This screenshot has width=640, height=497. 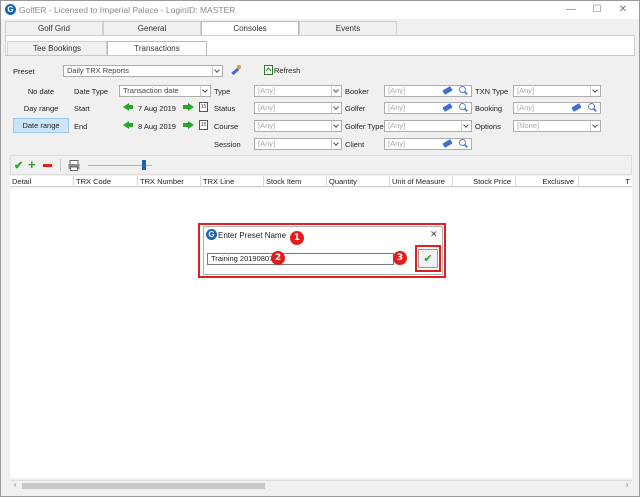 I want to click on column-header-trx-line: TRX Line, so click(x=232, y=181).